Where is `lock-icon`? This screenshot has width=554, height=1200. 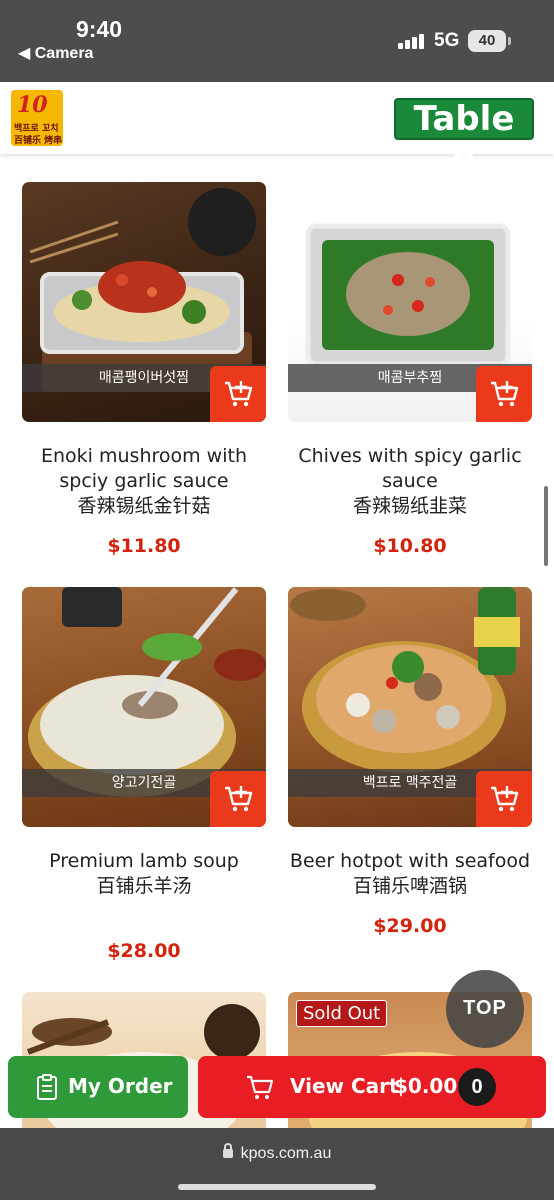 lock-icon is located at coordinates (227, 1150).